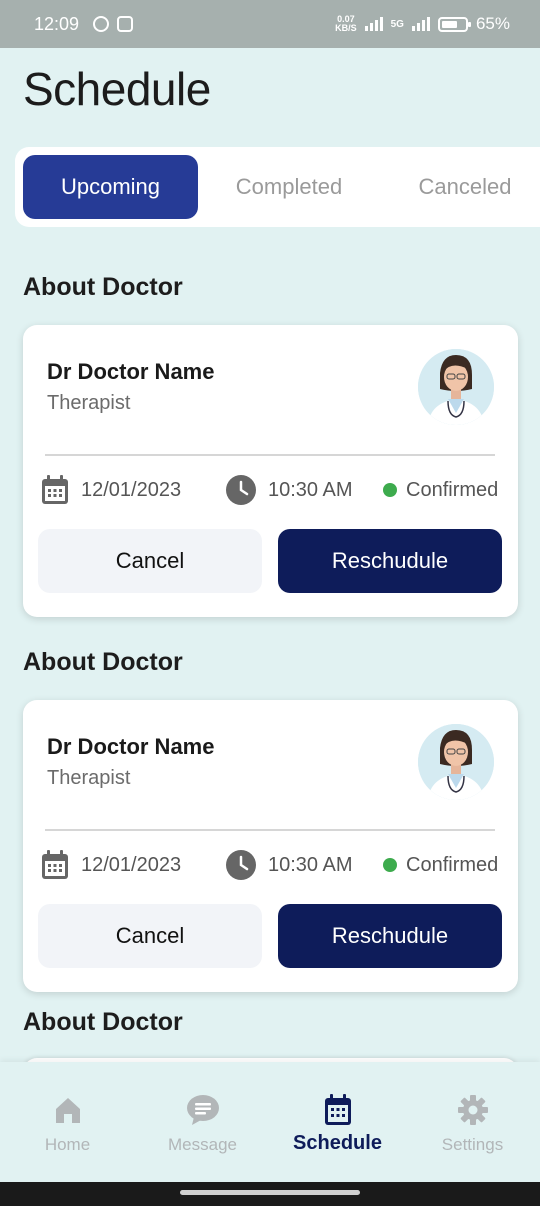 The width and height of the screenshot is (540, 1206). I want to click on nav-home-label: Home, so click(67, 1144).